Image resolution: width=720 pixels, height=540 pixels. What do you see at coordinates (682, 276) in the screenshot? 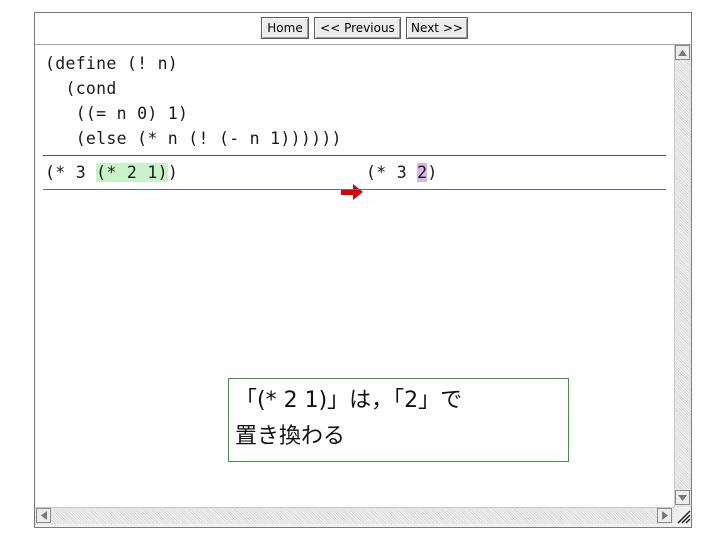
I see `vertical-scrollbar` at bounding box center [682, 276].